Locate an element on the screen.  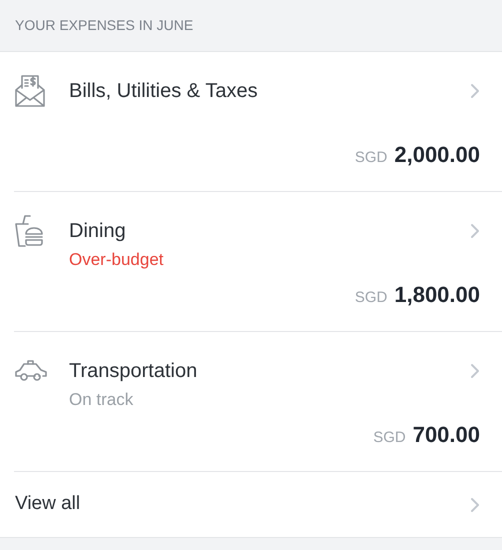
budget-status: Over-budget is located at coordinates (116, 260).